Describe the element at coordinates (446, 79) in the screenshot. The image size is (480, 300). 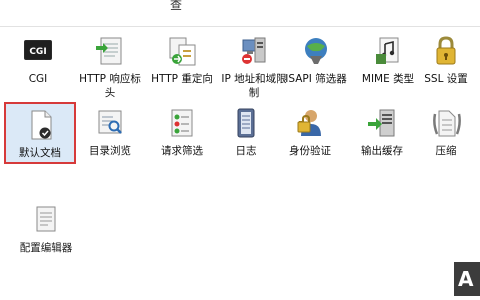
I see `feature-label: SSL 设置` at that location.